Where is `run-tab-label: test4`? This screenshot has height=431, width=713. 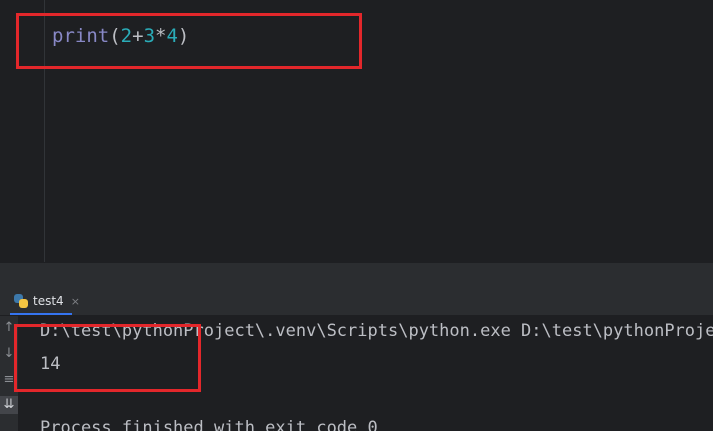 run-tab-label: test4 is located at coordinates (48, 301).